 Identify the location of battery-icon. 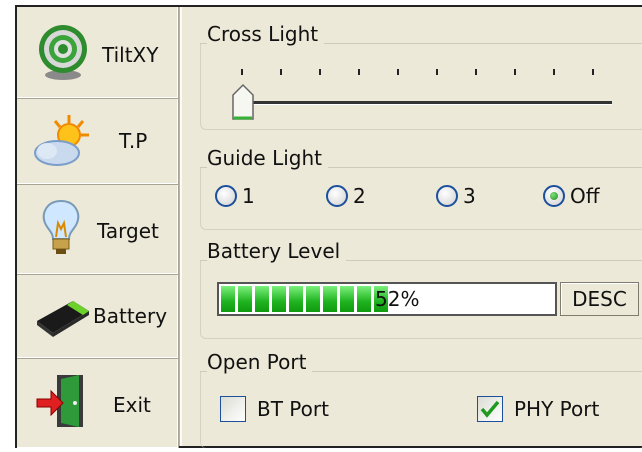
(63, 317).